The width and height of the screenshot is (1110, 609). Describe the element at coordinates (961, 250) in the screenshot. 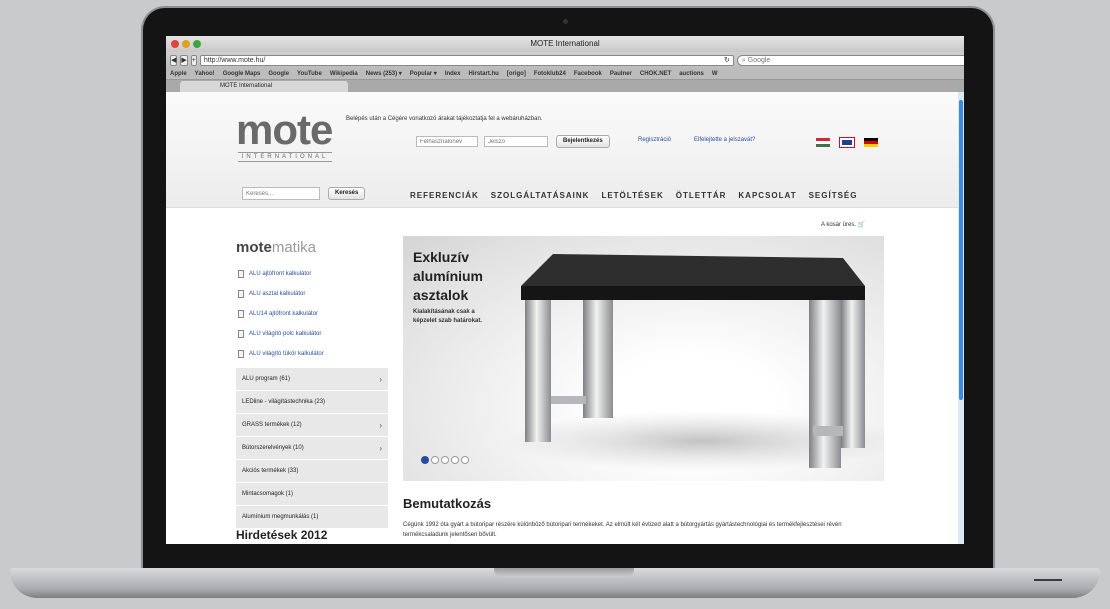

I see `scrollbar-thumb` at that location.